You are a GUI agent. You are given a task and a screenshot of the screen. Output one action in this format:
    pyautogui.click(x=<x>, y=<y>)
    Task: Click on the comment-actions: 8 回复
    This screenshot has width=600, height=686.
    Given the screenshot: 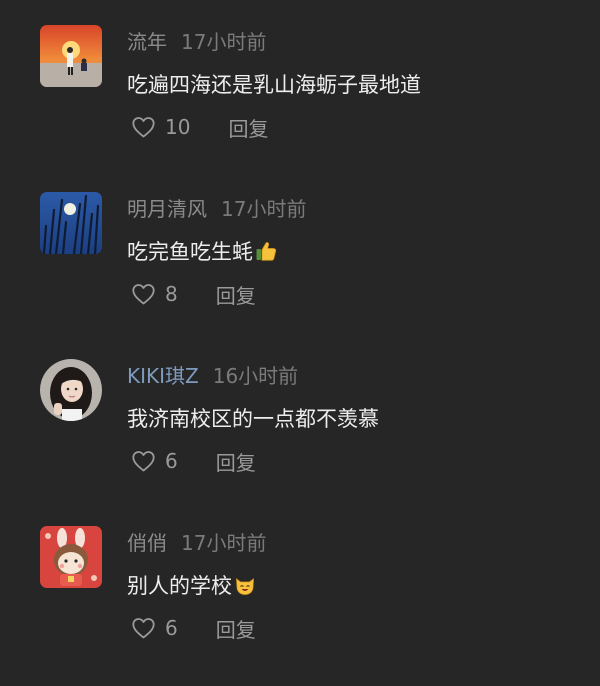 What is the action you would take?
    pyautogui.click(x=193, y=294)
    